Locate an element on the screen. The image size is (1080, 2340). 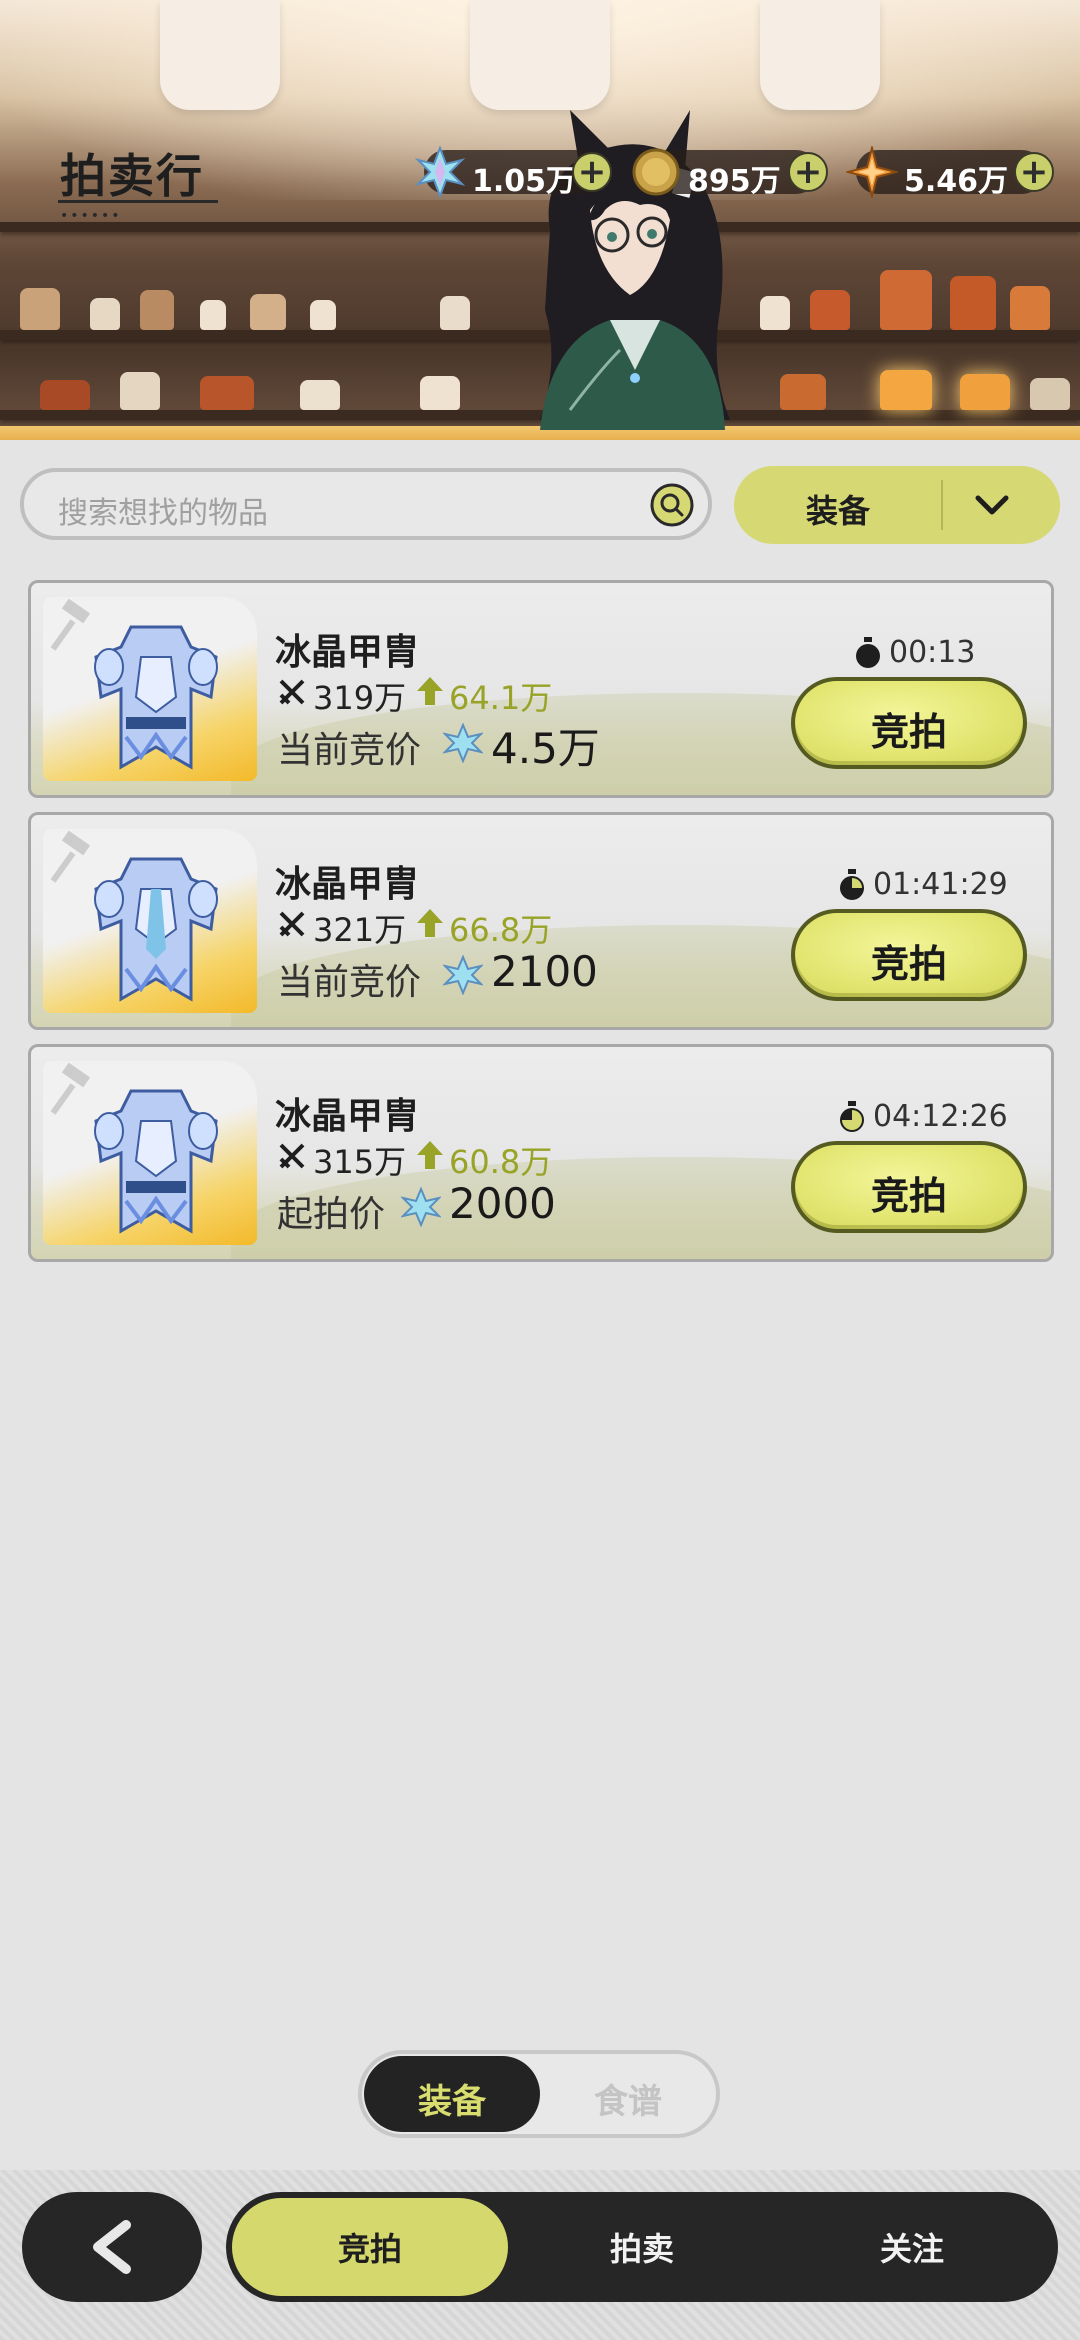
add-crystal-button: + is located at coordinates (592, 172).